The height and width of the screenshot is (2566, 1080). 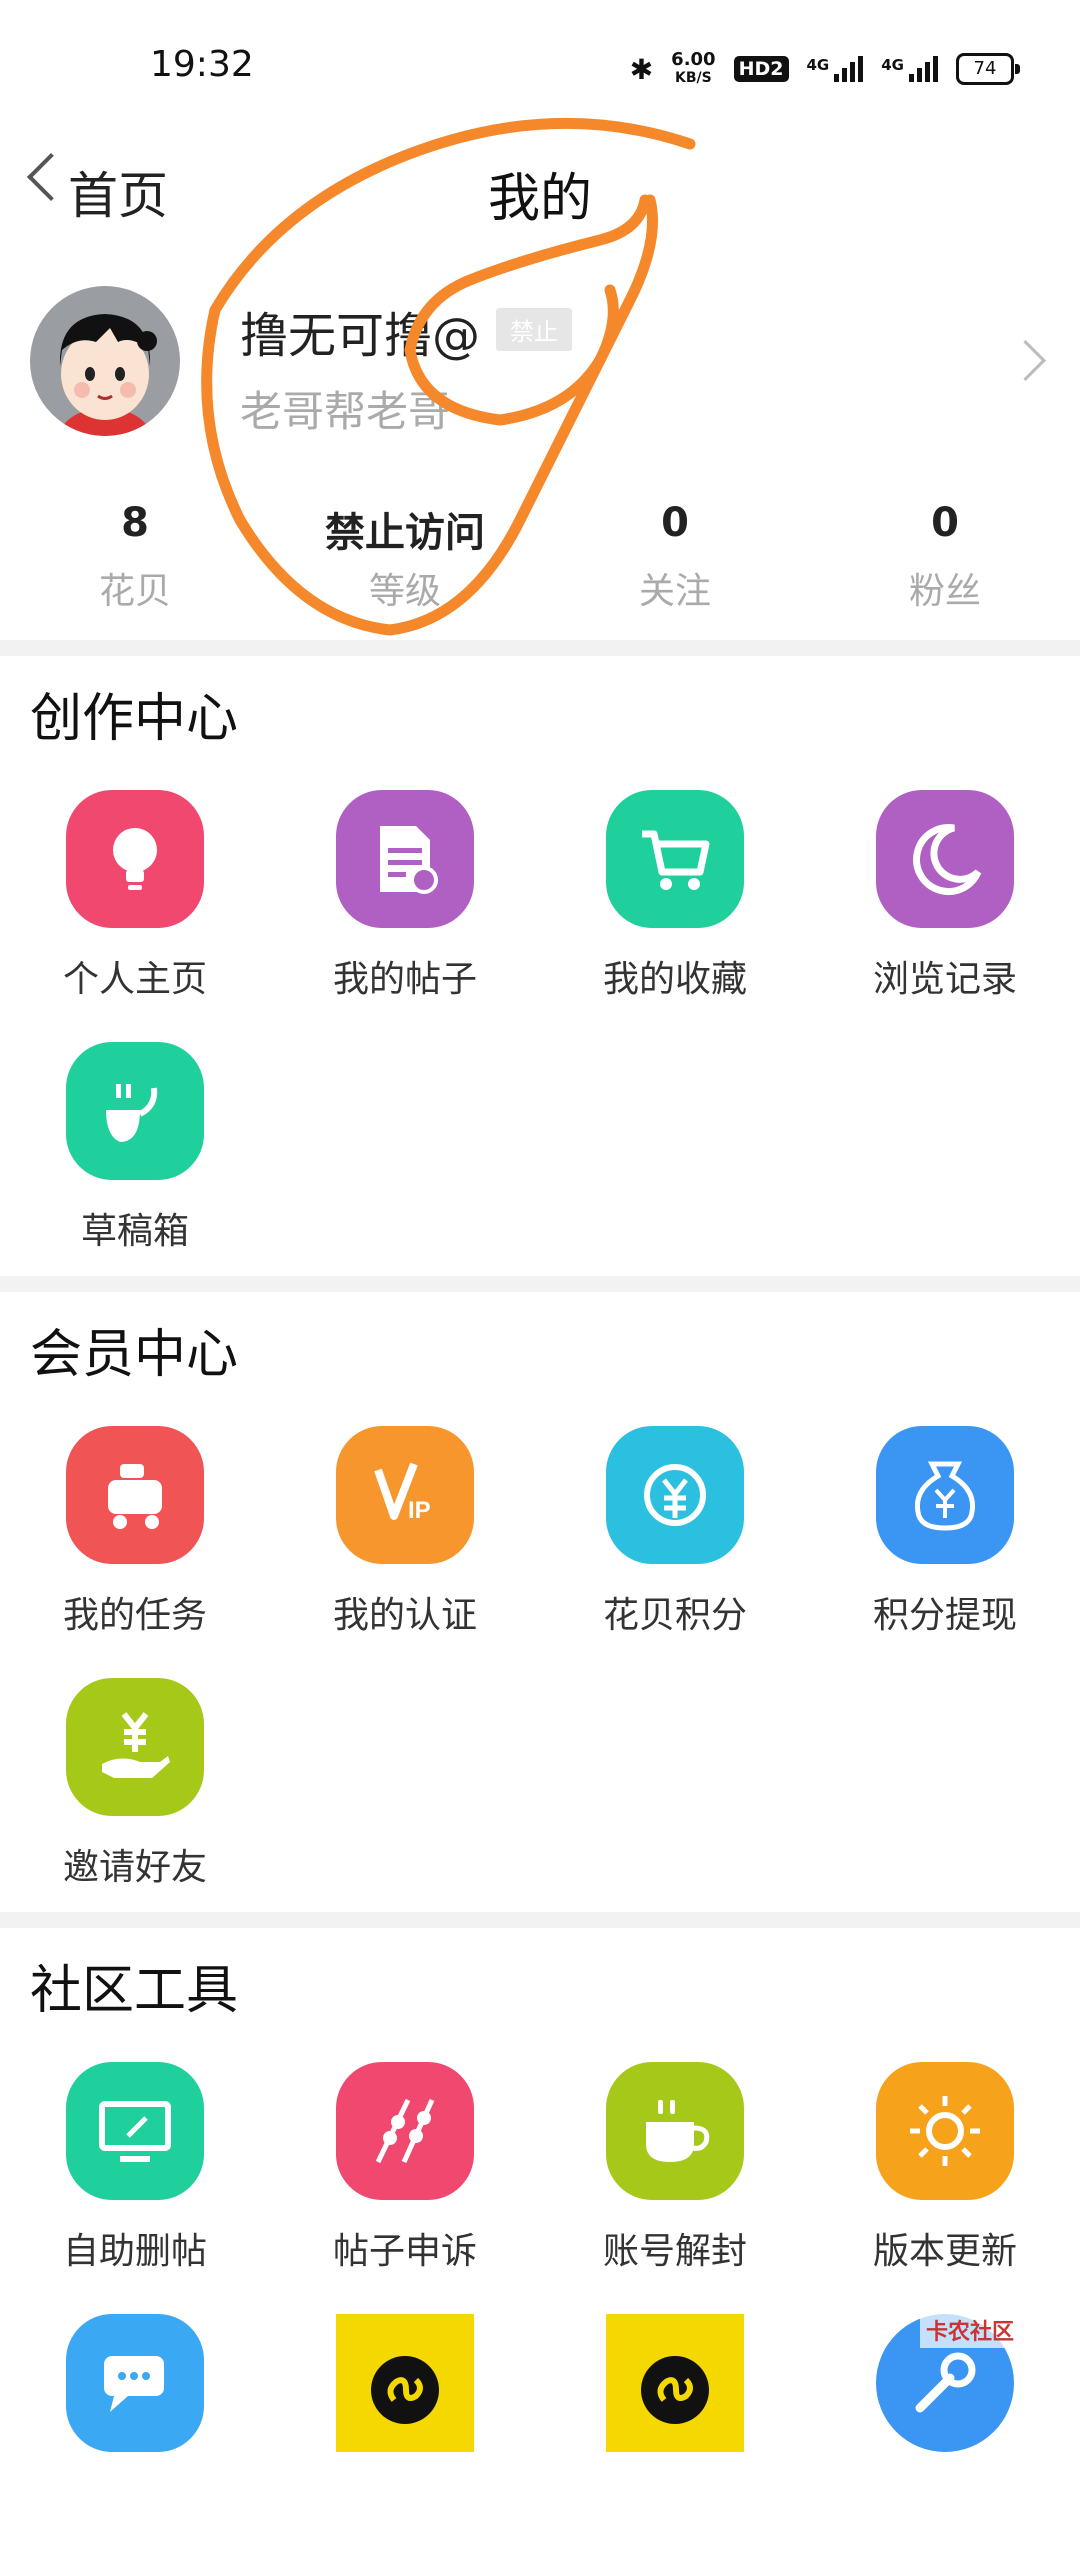 What do you see at coordinates (134, 1231) in the screenshot?
I see `grid-item-label: 草稿箱` at bounding box center [134, 1231].